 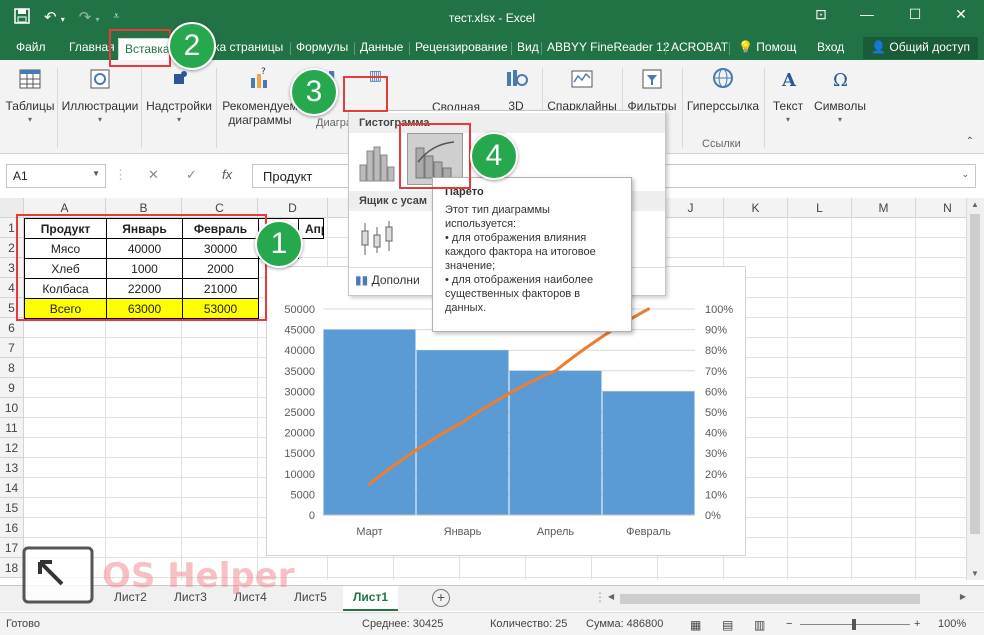 What do you see at coordinates (100, 96) in the screenshot?
I see `illustrations-button: Иллюстрации ▾` at bounding box center [100, 96].